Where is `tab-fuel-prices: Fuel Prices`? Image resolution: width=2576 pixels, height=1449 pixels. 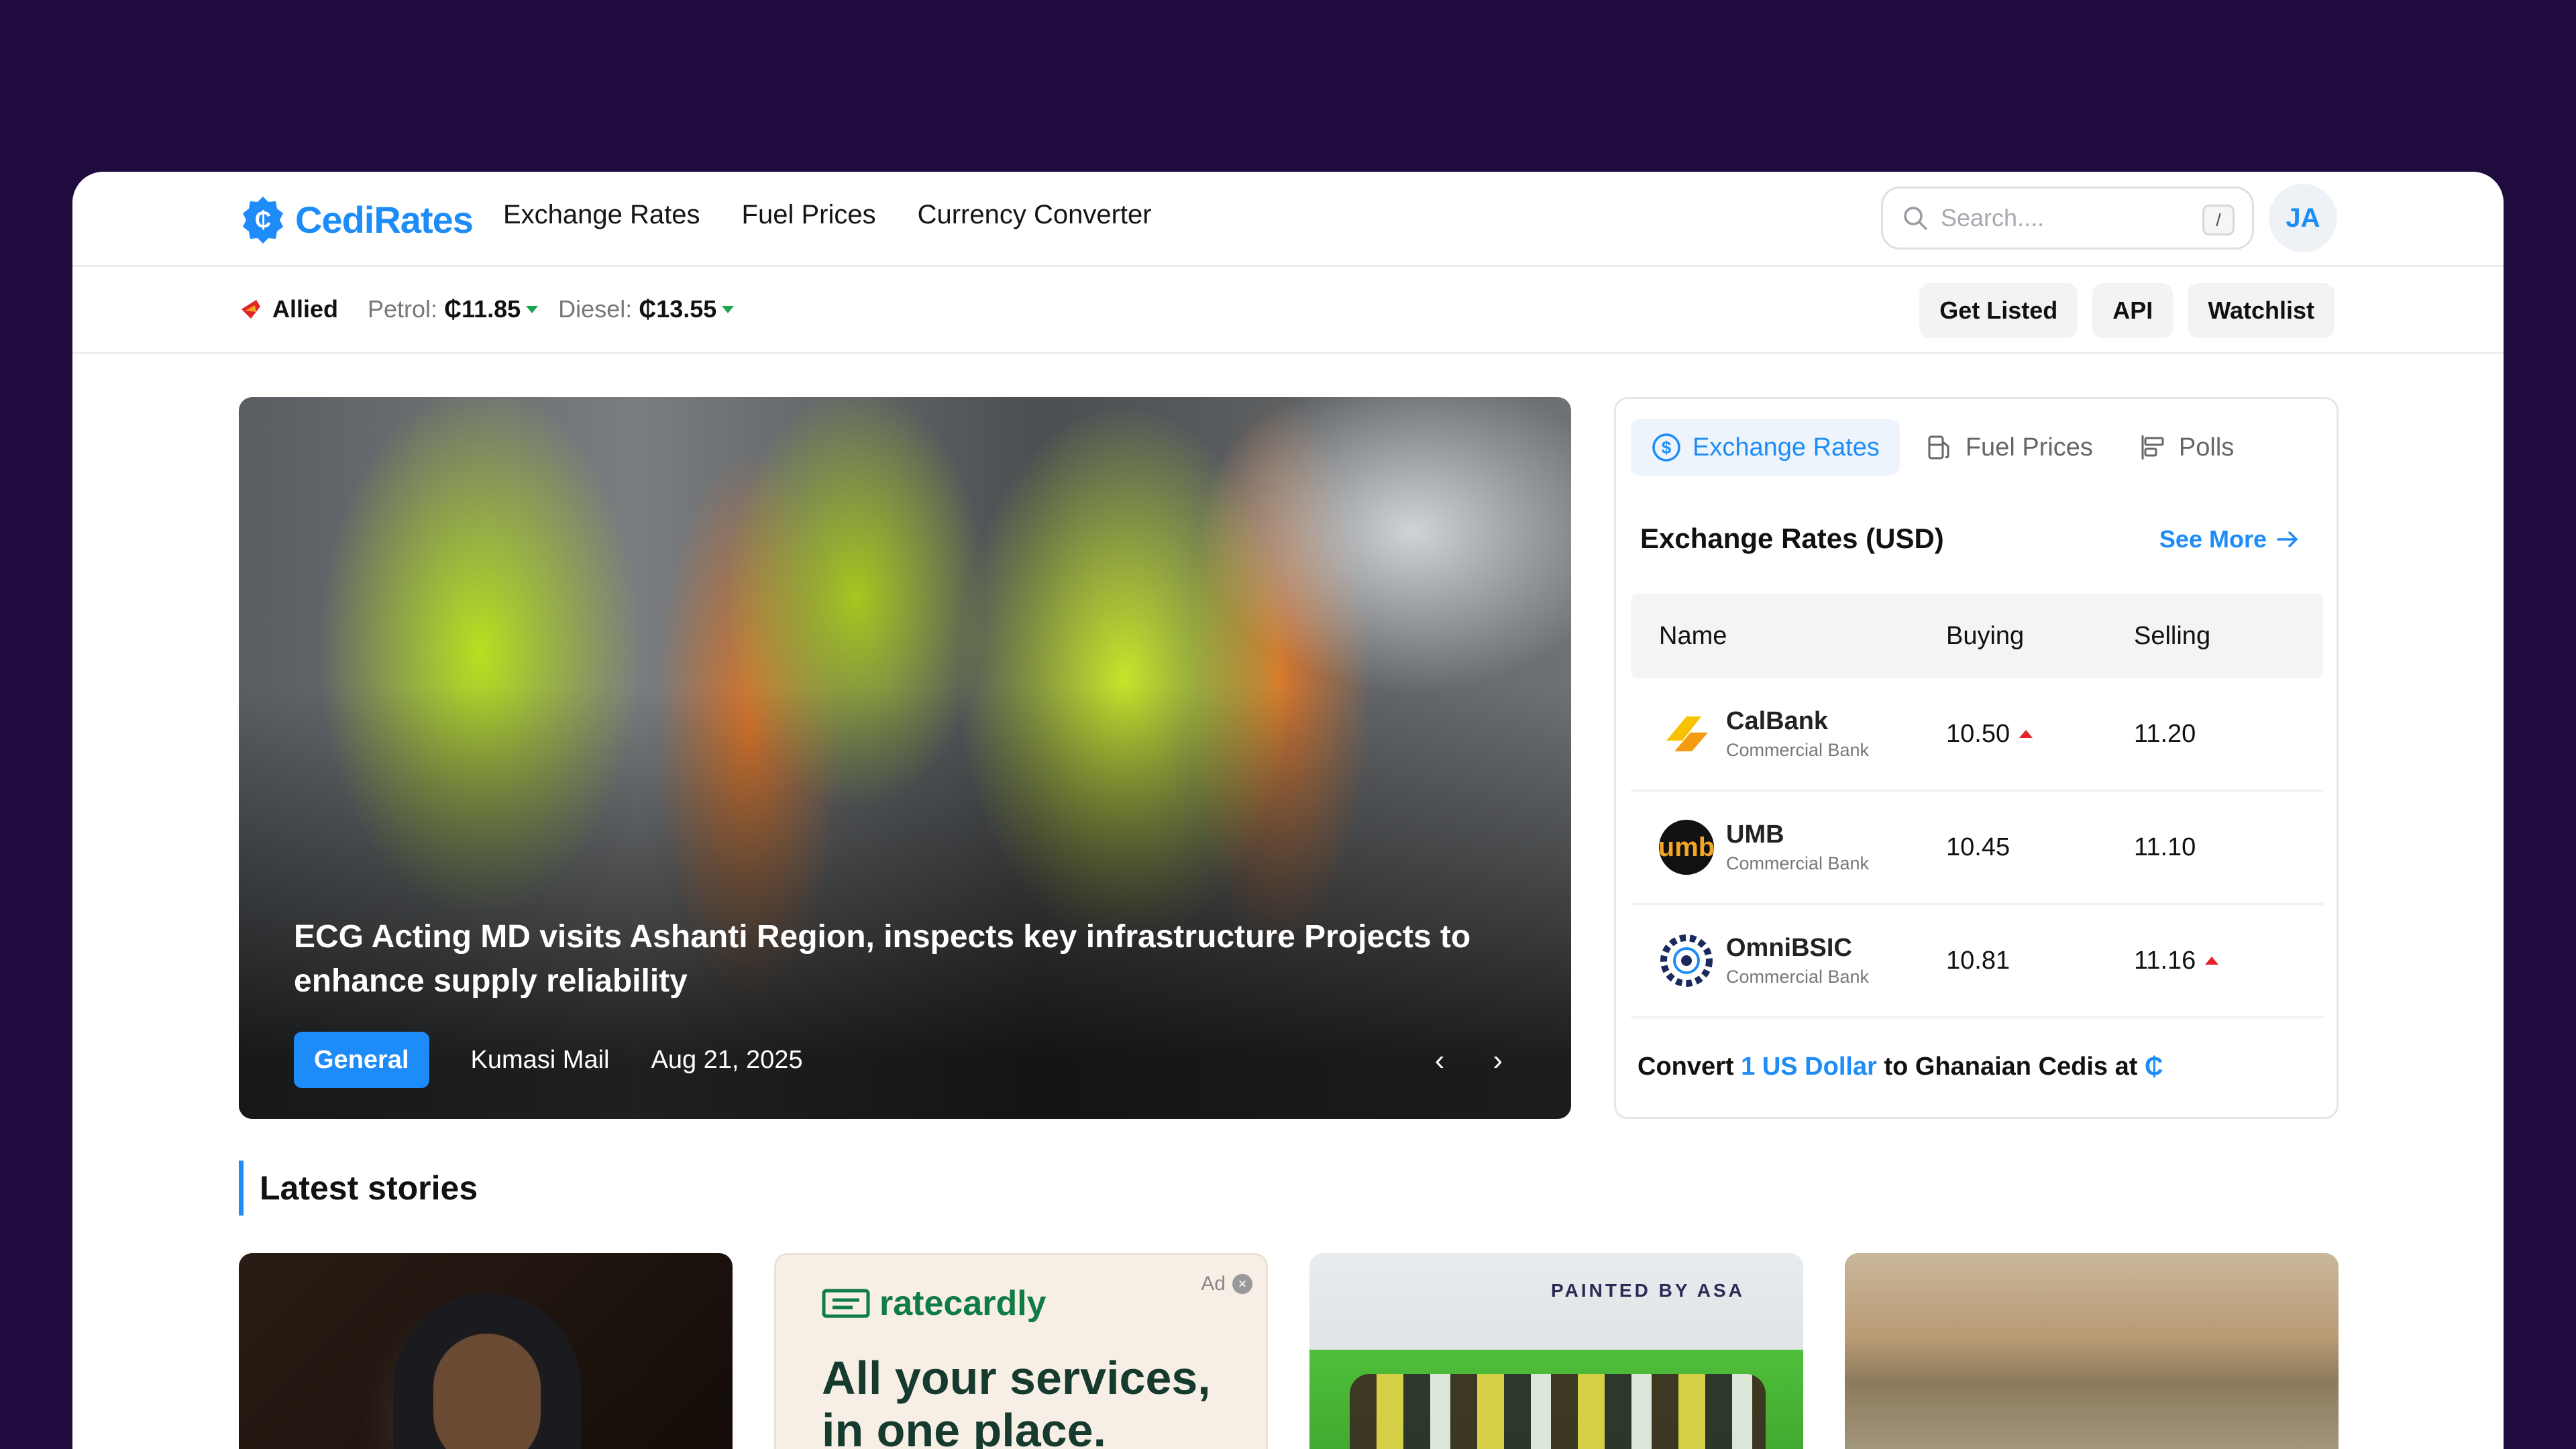 tab-fuel-prices: Fuel Prices is located at coordinates (2009, 447).